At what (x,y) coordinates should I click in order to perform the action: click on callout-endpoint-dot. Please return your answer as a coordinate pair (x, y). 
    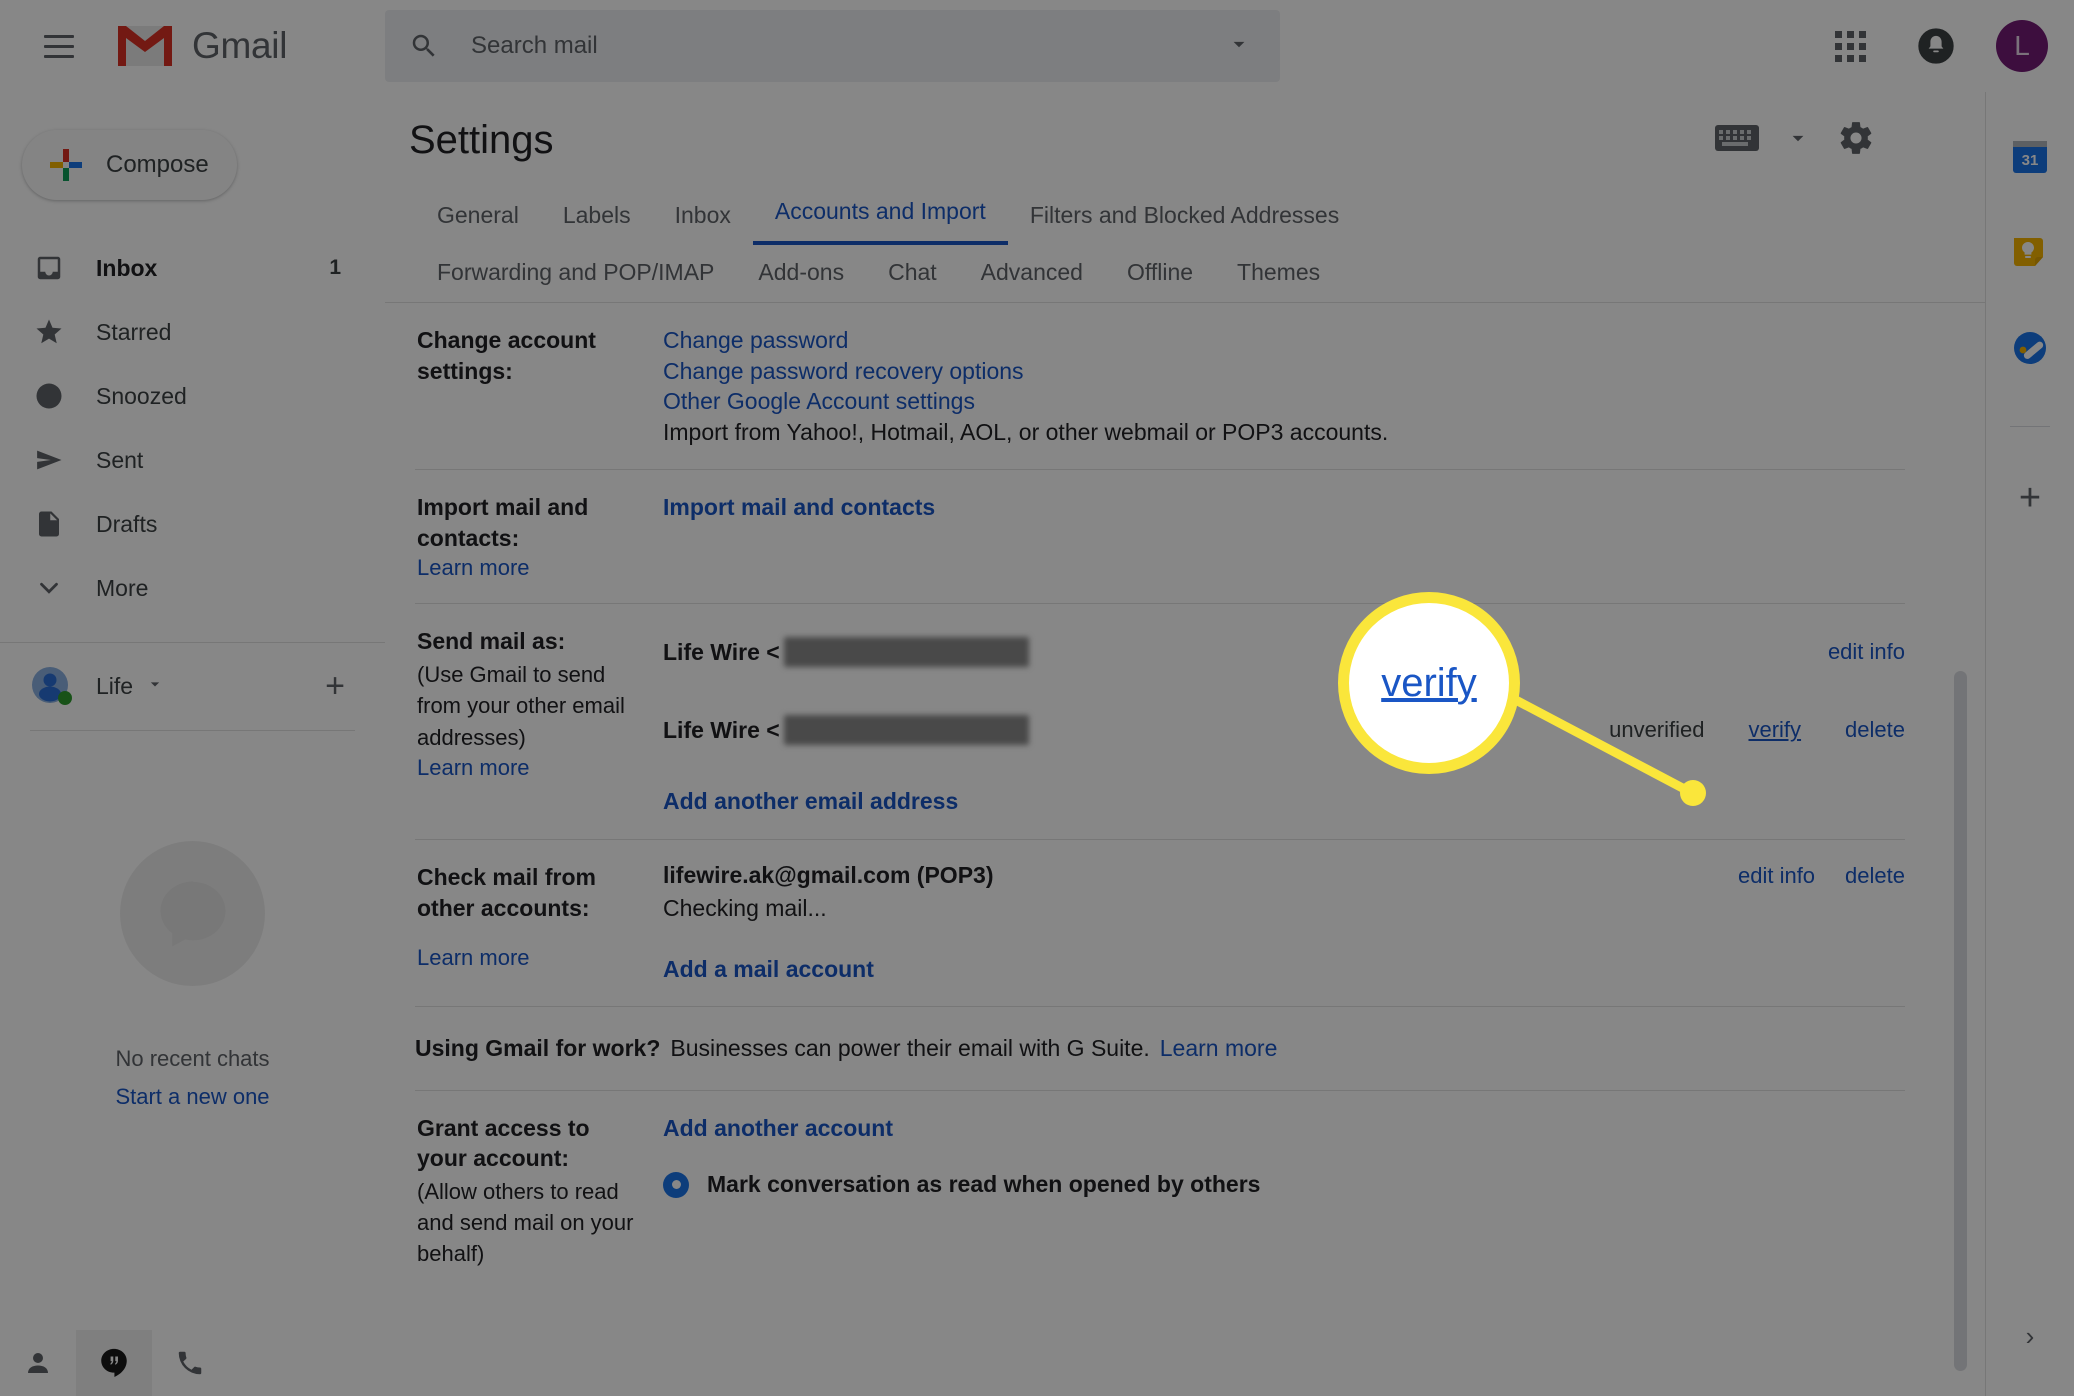
    Looking at the image, I should click on (1693, 793).